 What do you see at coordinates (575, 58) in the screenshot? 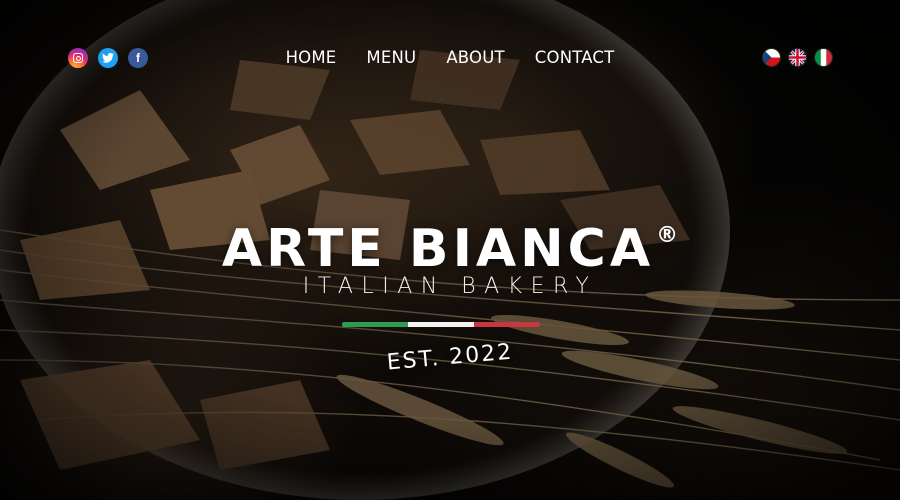
I see `nav-contact: CONTACT` at bounding box center [575, 58].